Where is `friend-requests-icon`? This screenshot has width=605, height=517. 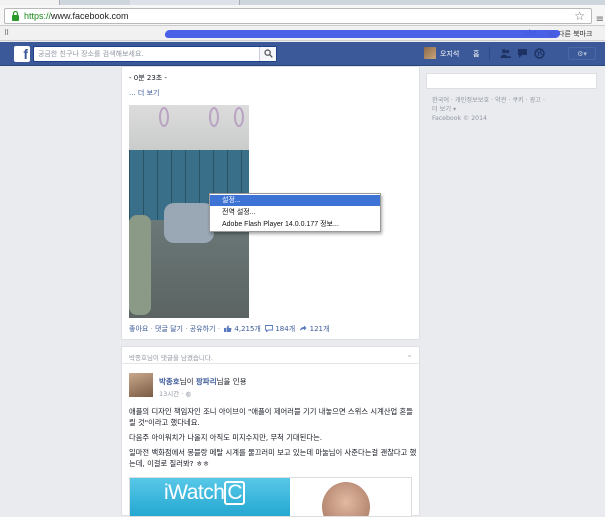 friend-requests-icon is located at coordinates (505, 53).